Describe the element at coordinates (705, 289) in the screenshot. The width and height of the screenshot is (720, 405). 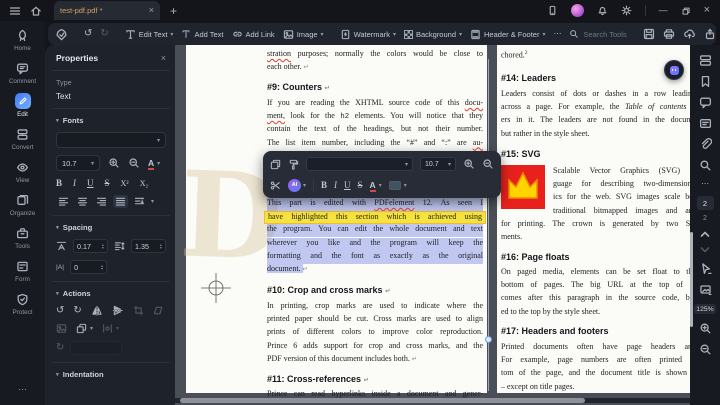
I see `snapshot-tool-icon` at that location.